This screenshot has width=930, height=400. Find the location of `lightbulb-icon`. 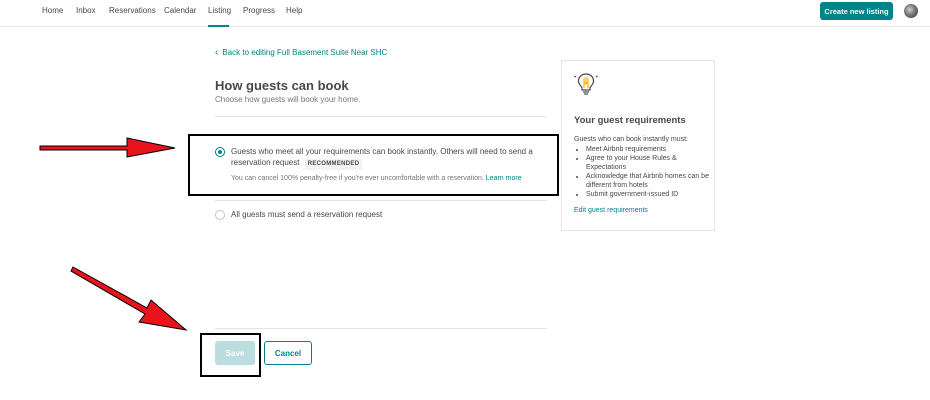

lightbulb-icon is located at coordinates (586, 84).